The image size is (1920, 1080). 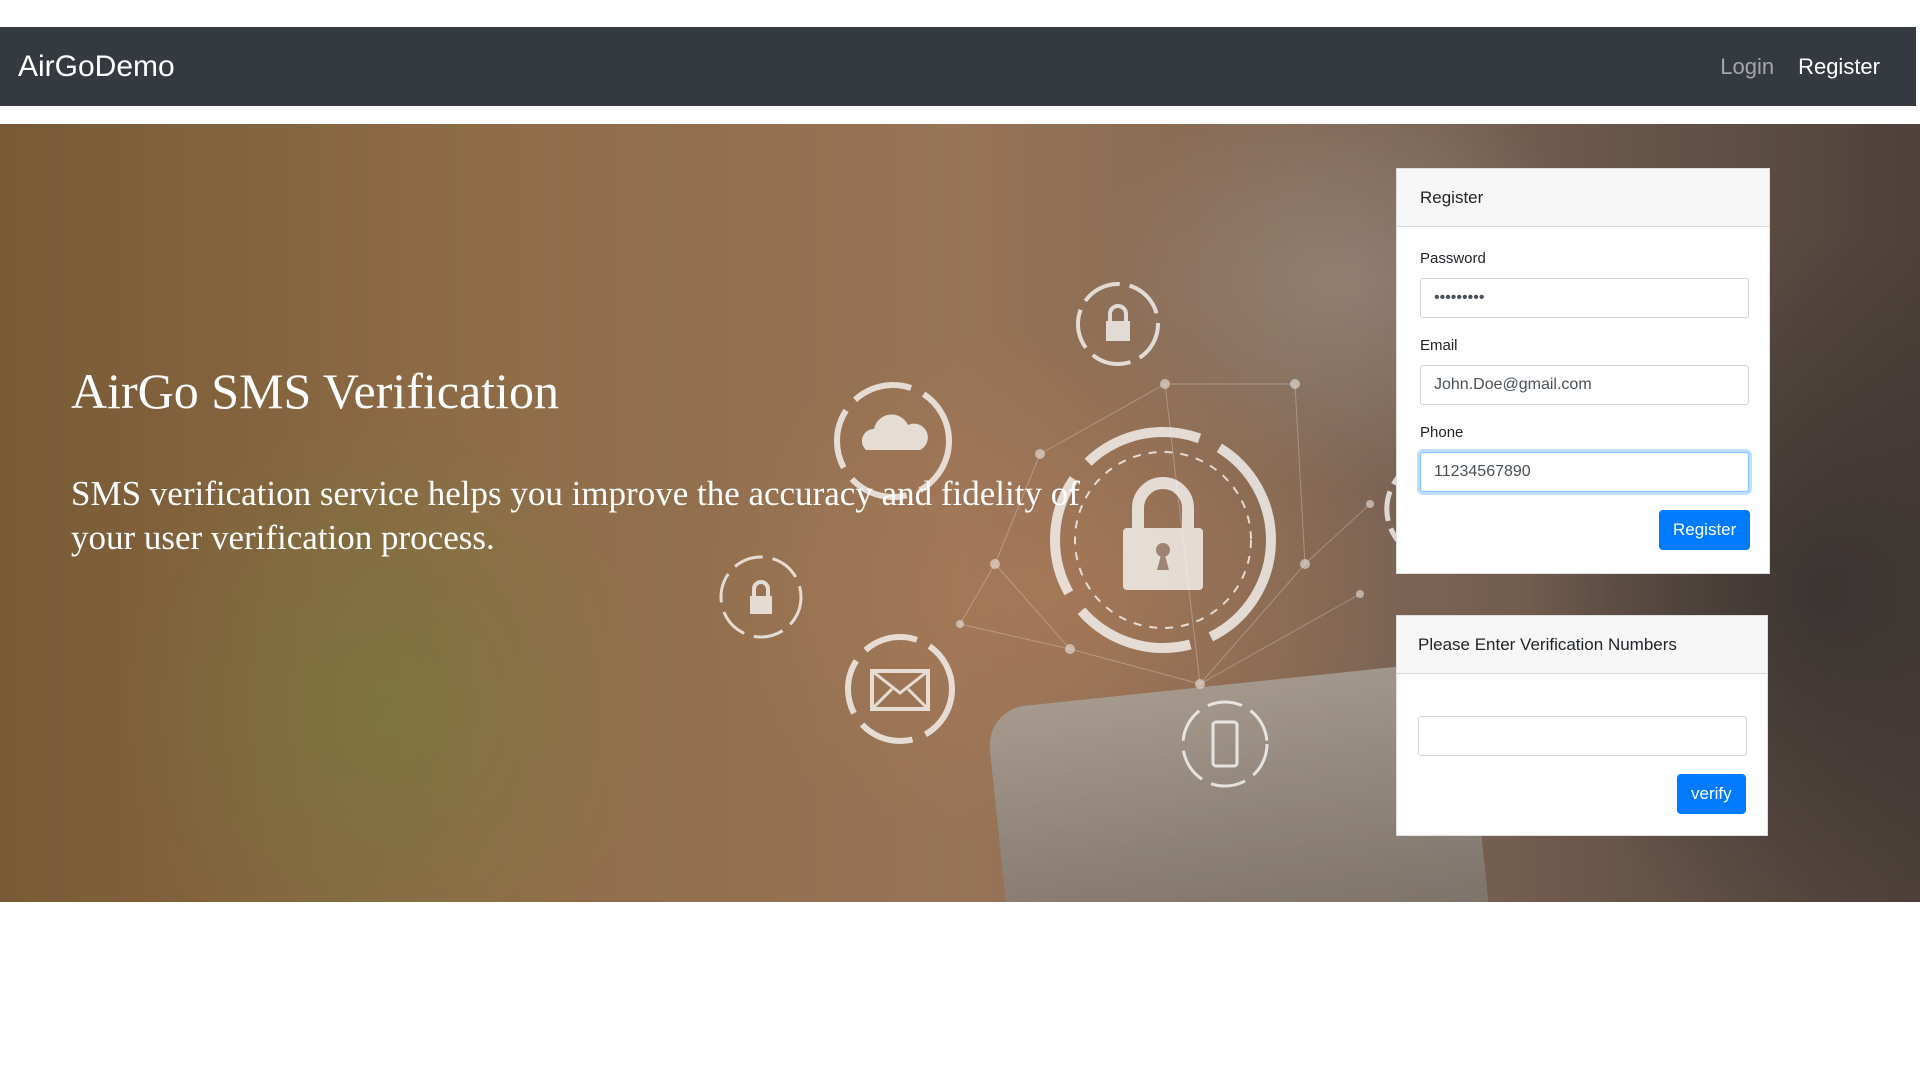 What do you see at coordinates (1453, 258) in the screenshot?
I see `password-label: Password` at bounding box center [1453, 258].